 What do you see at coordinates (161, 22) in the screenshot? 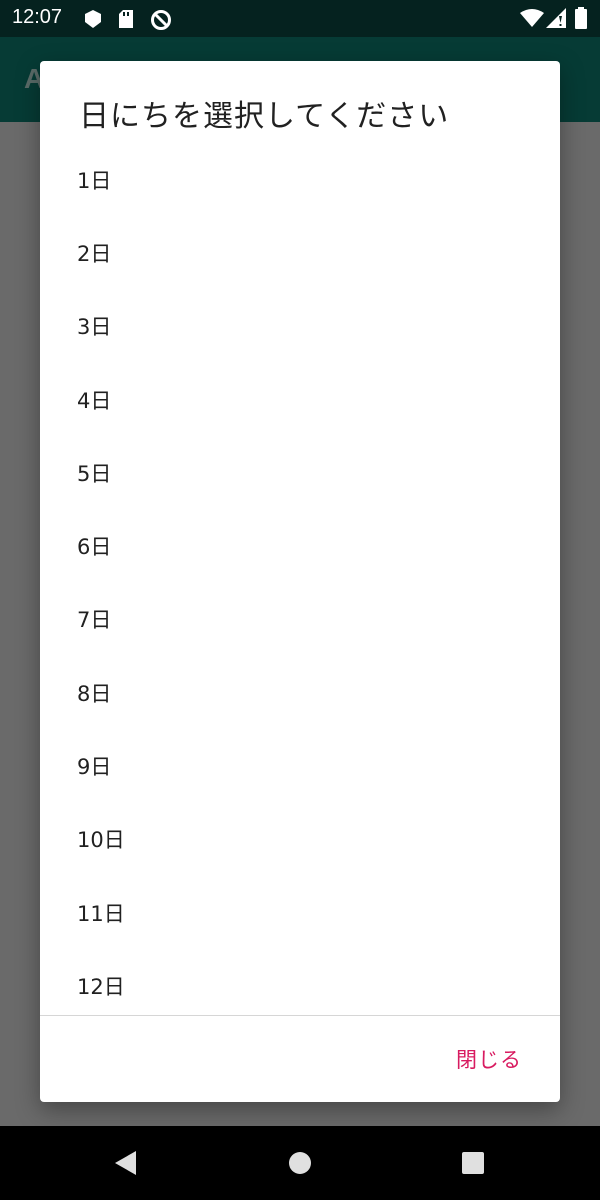
I see `no-sign-icon` at bounding box center [161, 22].